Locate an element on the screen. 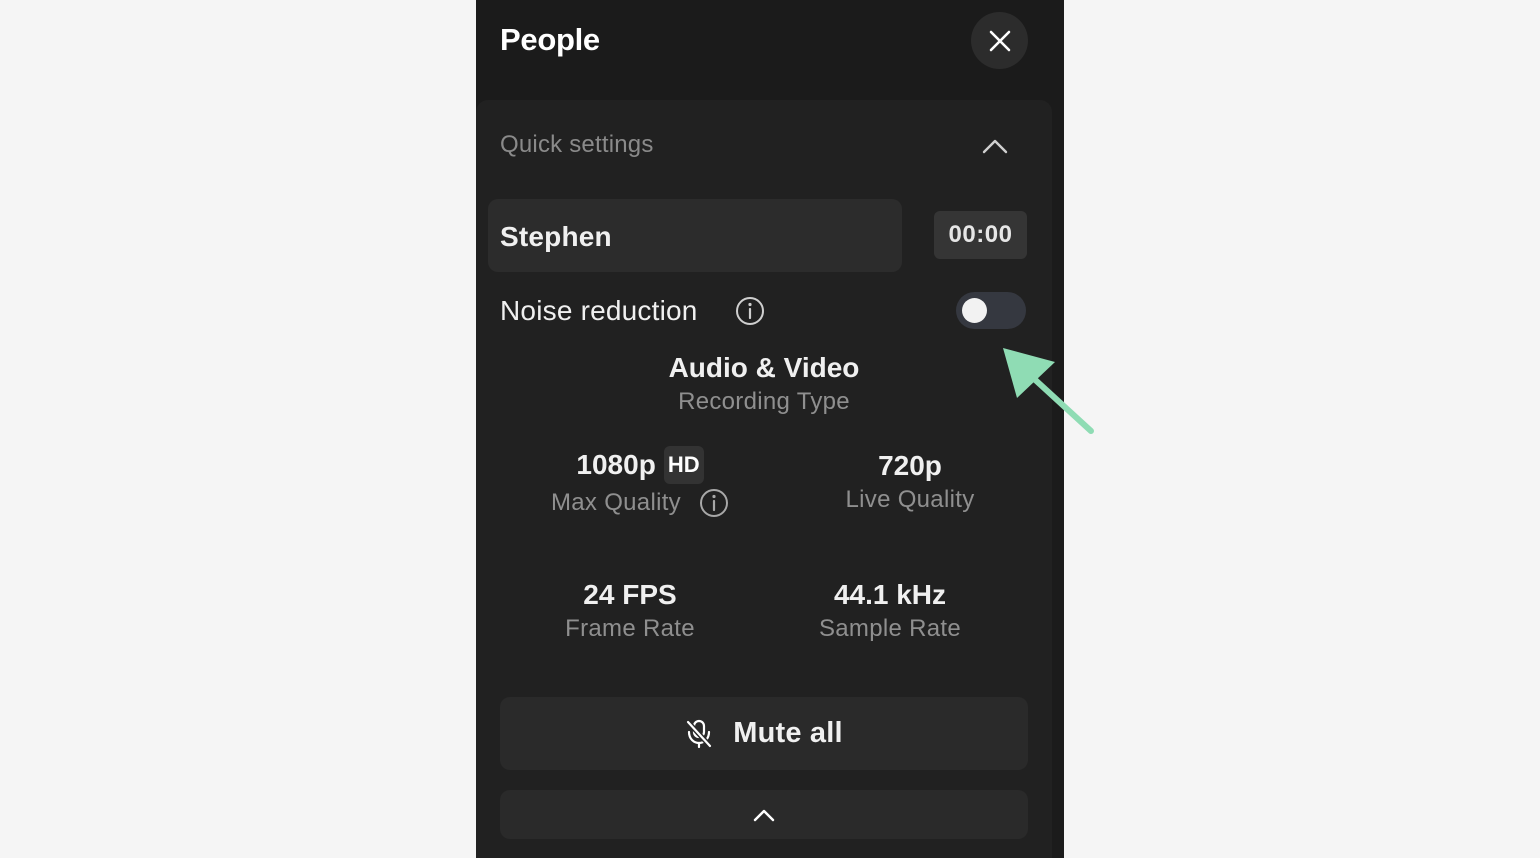 This screenshot has height=858, width=1540. max-quality-value: 1080p is located at coordinates (616, 464).